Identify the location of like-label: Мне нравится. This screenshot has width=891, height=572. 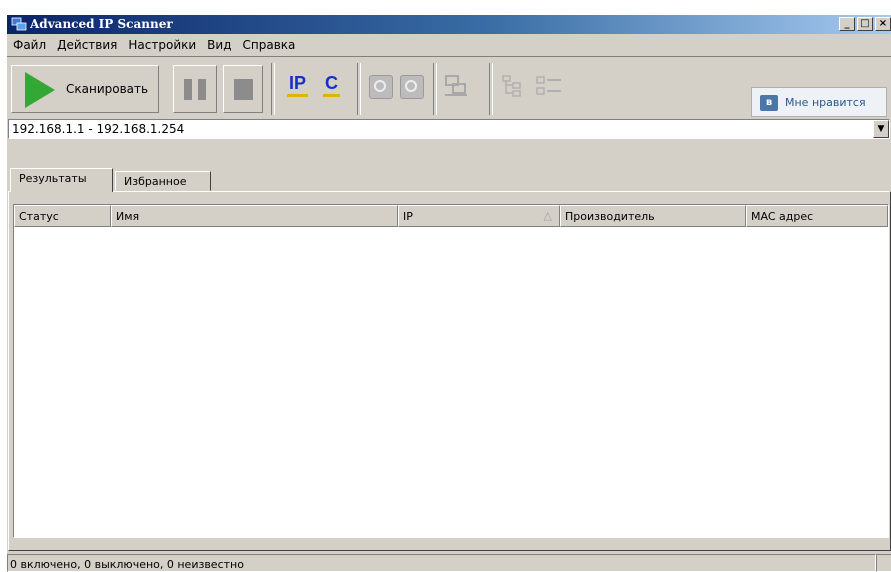
(825, 102).